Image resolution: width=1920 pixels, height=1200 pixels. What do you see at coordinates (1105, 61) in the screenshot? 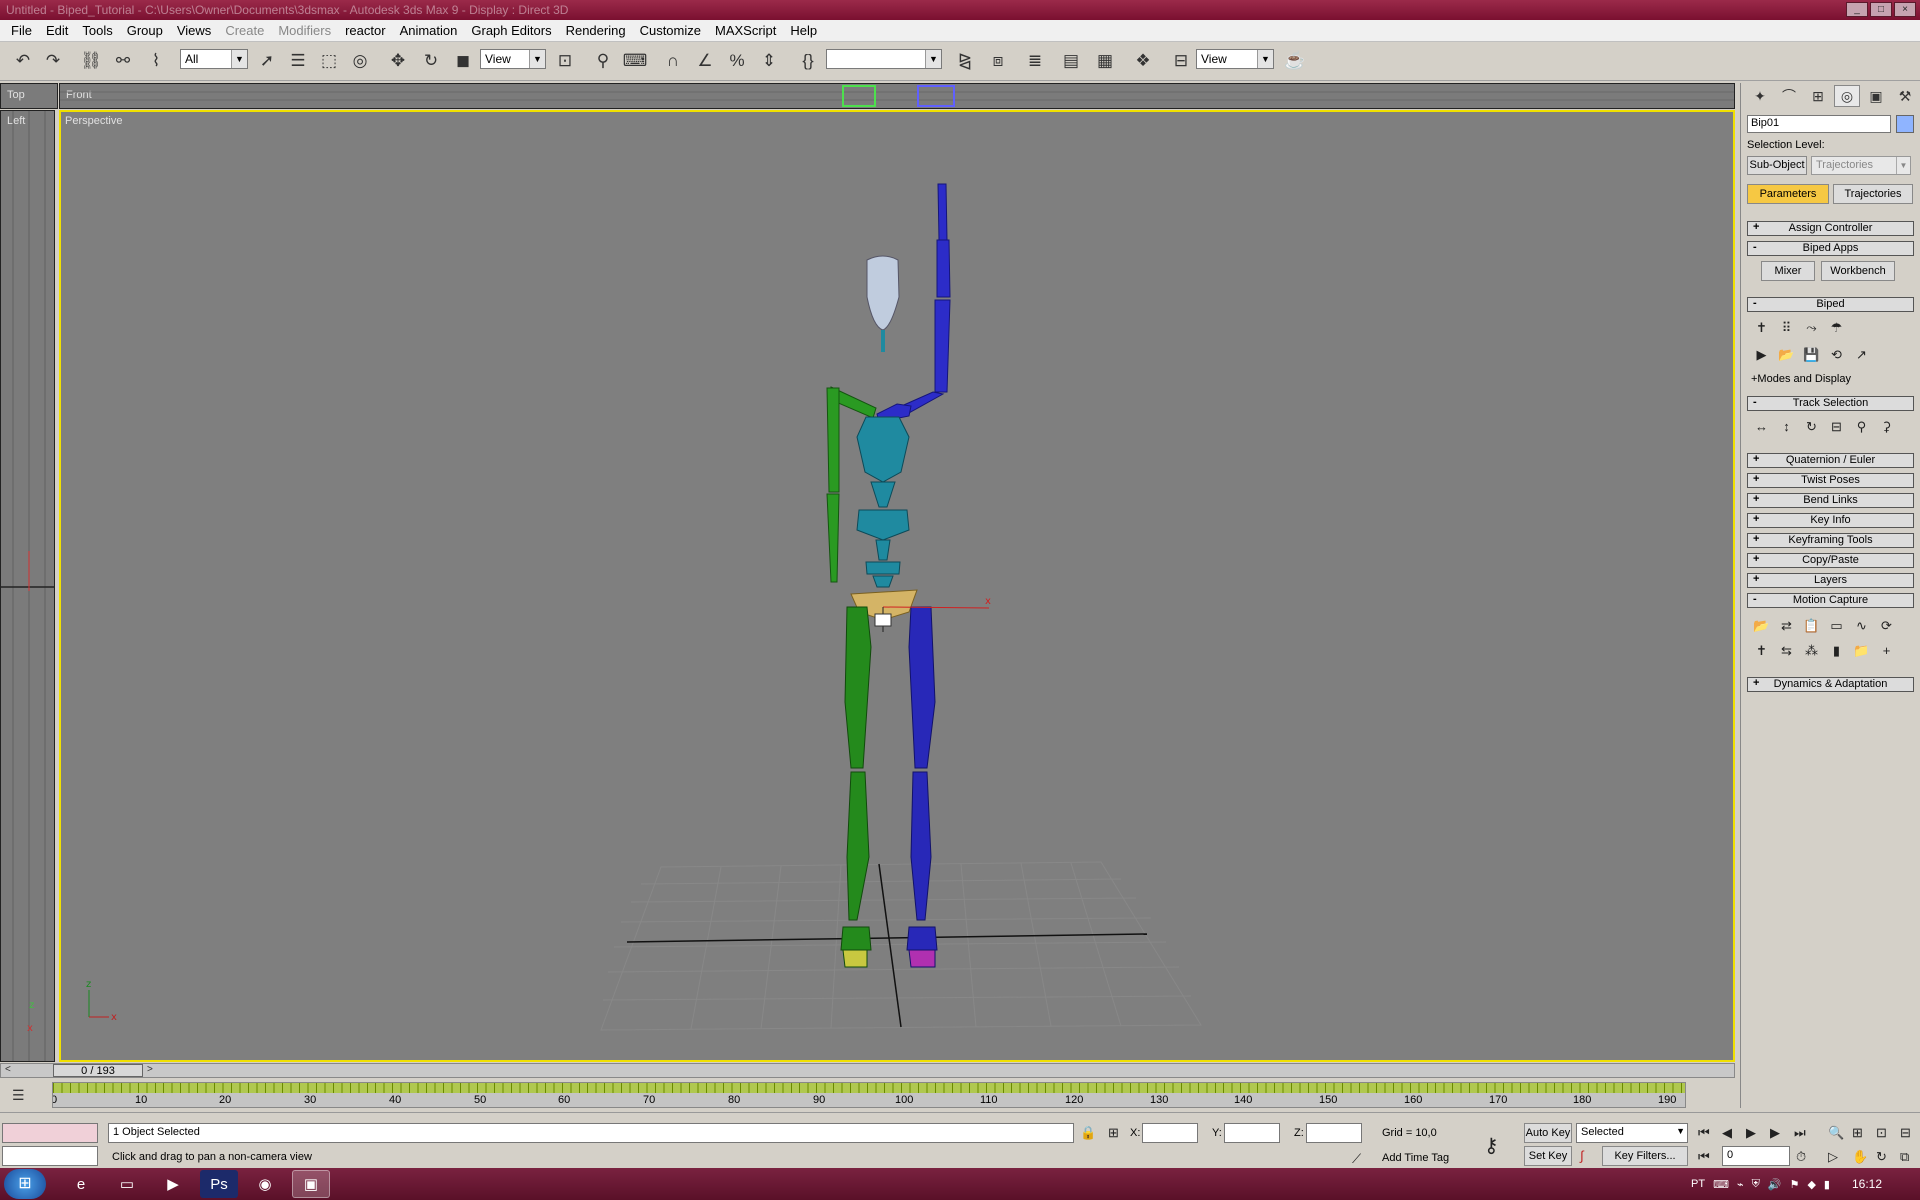
I see `schematic-view-icon: ▦` at bounding box center [1105, 61].